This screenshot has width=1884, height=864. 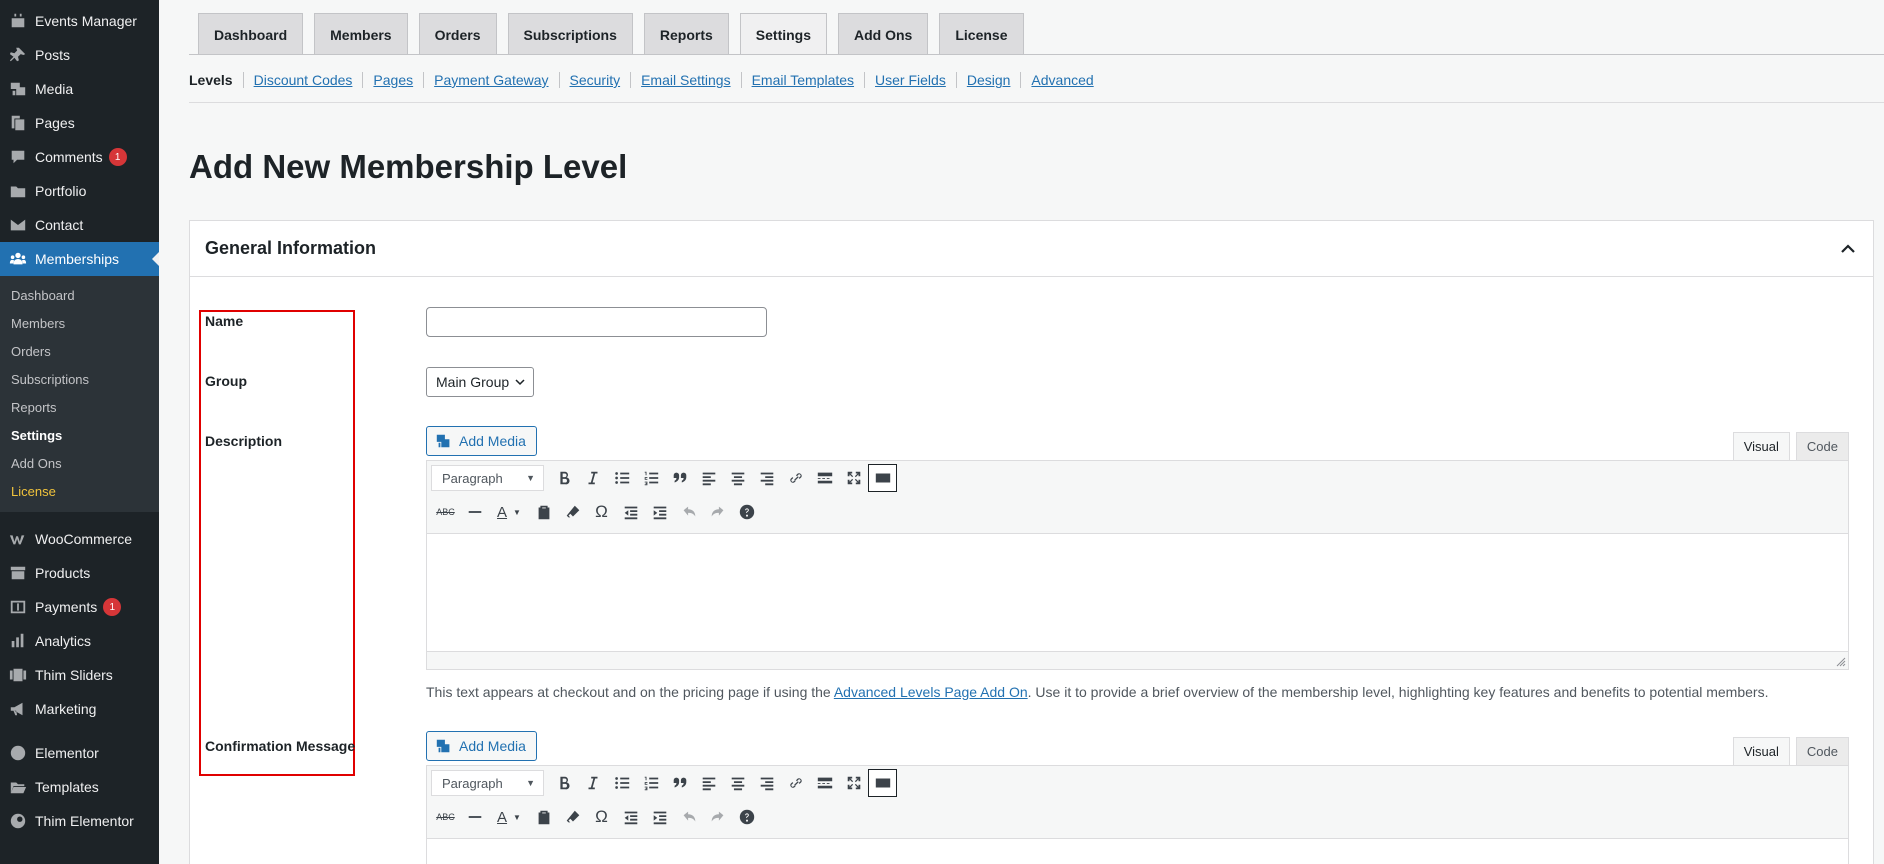 I want to click on submenu-reports: Reports, so click(x=79, y=407).